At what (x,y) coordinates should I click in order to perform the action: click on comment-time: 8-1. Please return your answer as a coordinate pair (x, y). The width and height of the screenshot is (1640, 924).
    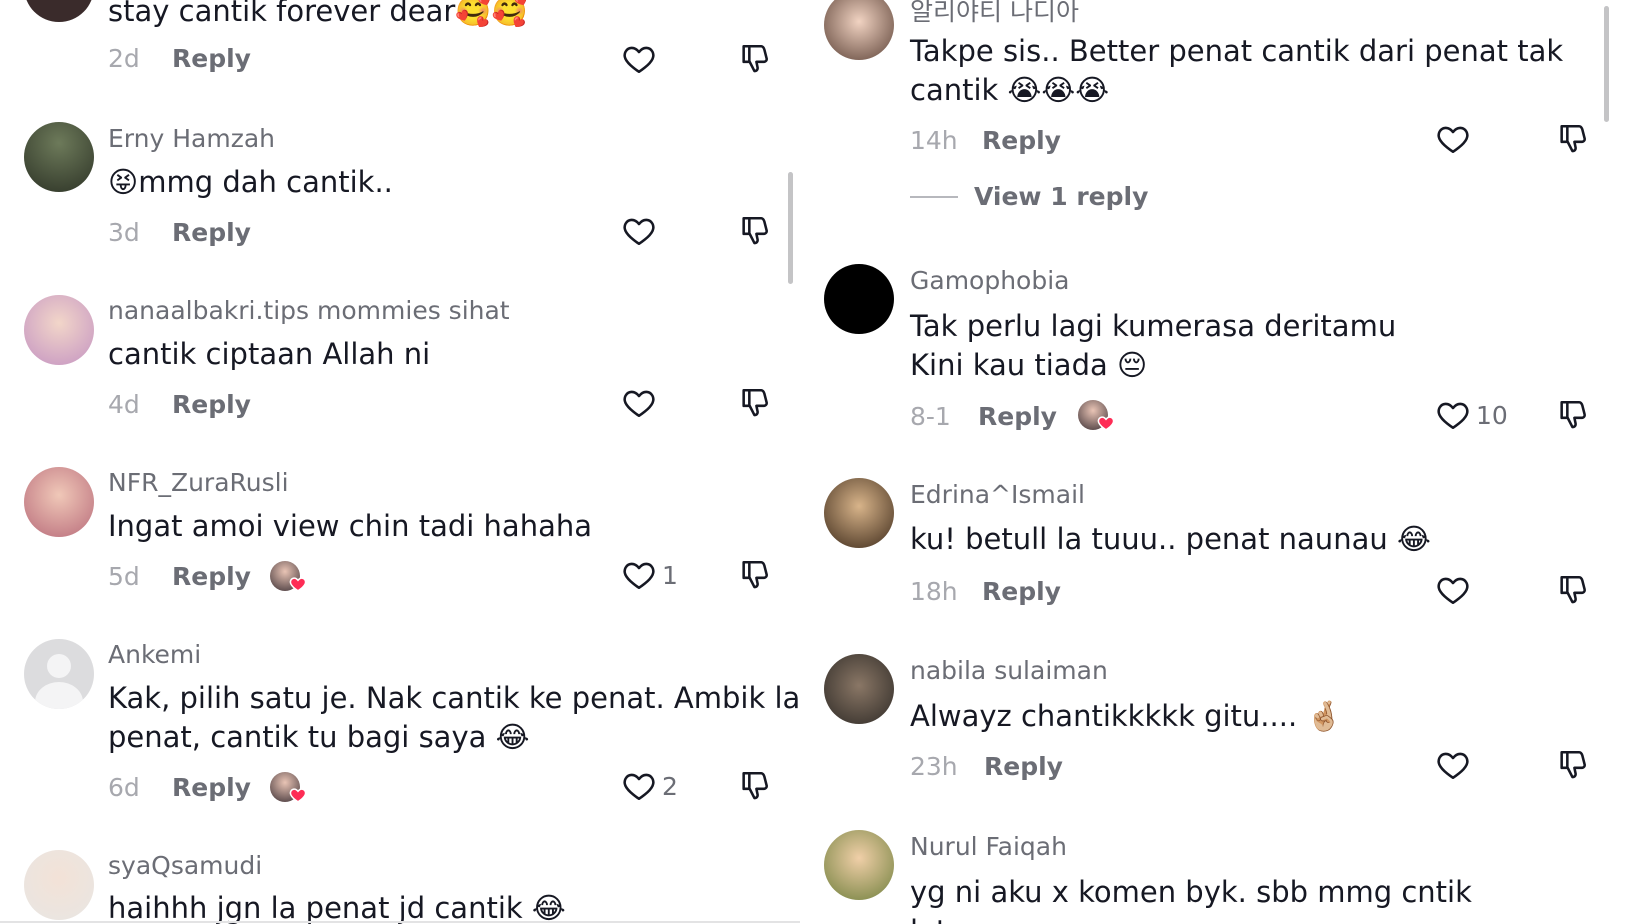
    Looking at the image, I should click on (930, 416).